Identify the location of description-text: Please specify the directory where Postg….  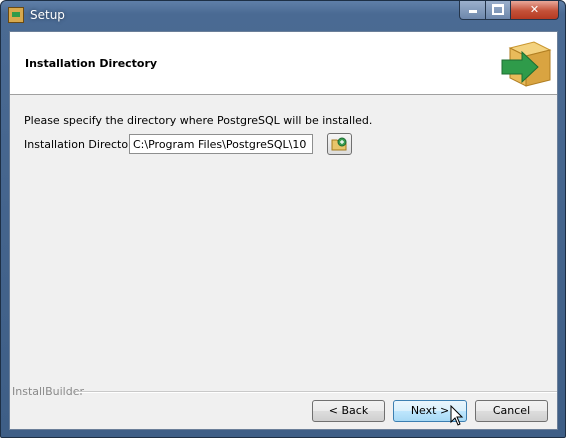
(198, 120).